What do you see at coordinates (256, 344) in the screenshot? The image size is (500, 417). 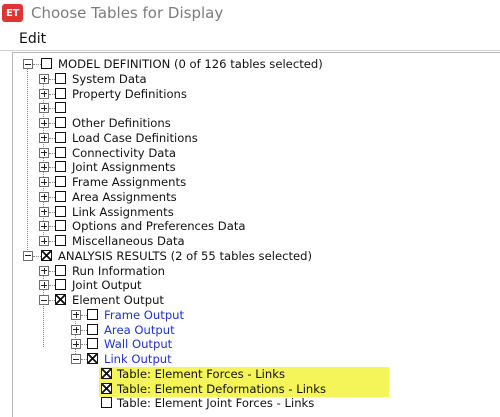 I see `tree-node-wall-output: Wall Output` at bounding box center [256, 344].